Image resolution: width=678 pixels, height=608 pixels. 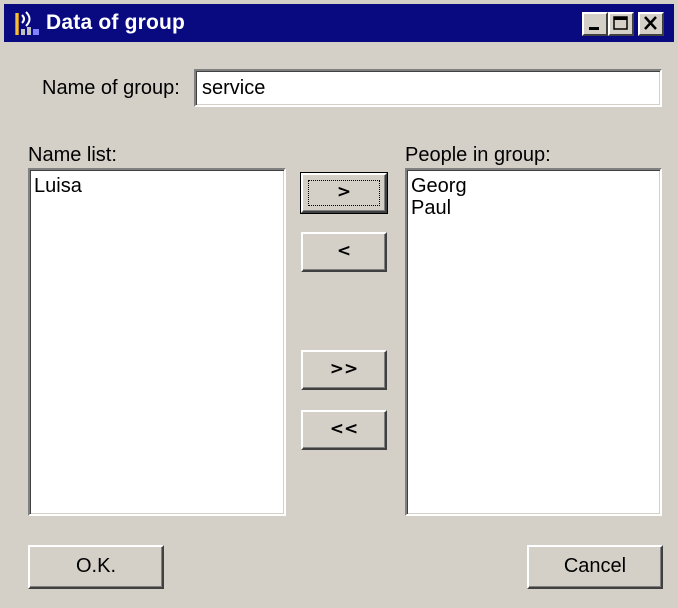 I want to click on minimize-icon, so click(x=594, y=28).